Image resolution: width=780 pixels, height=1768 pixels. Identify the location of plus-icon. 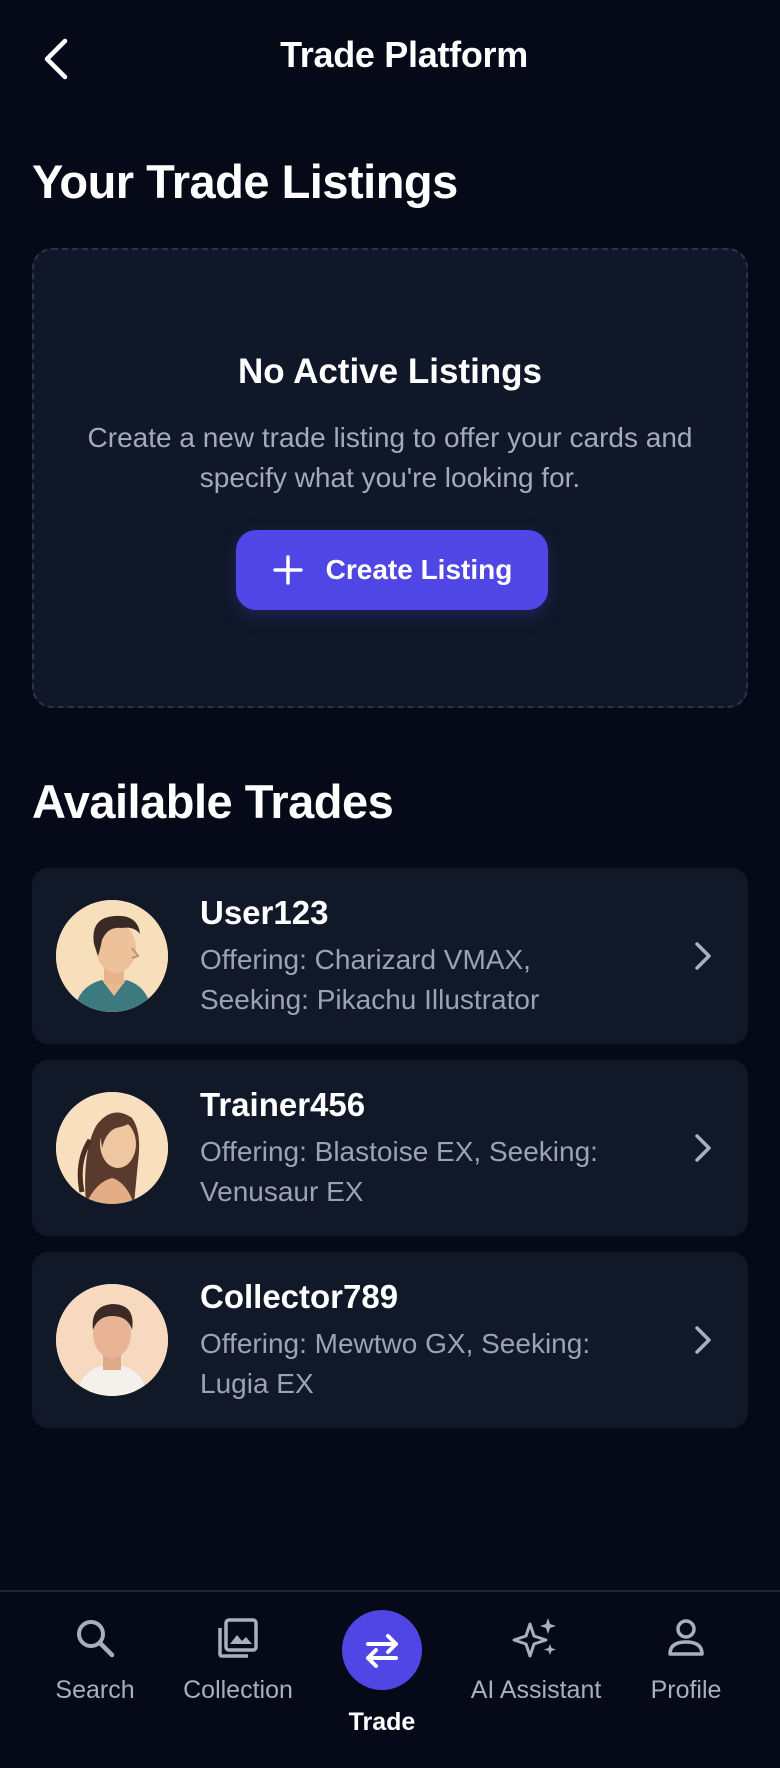
(287, 570).